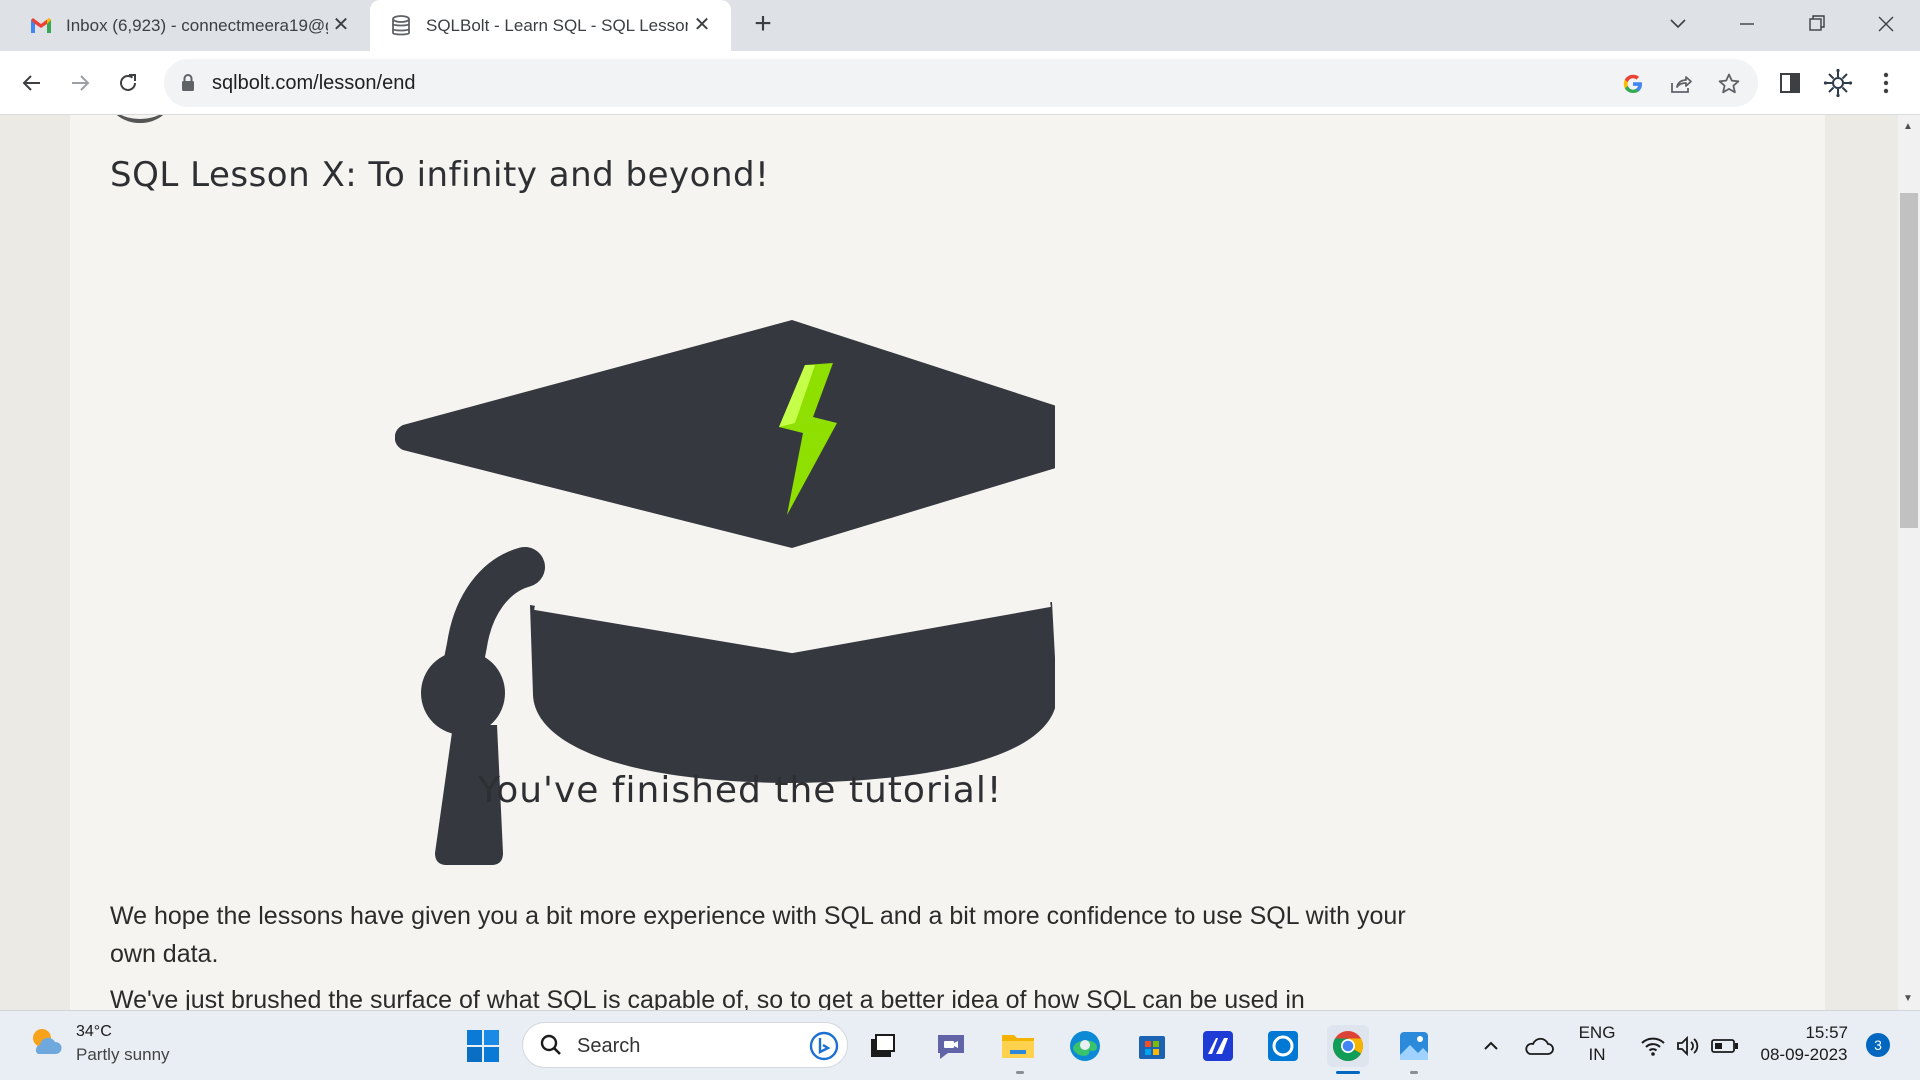 This screenshot has height=1080, width=1920. Describe the element at coordinates (551, 1047) in the screenshot. I see `search-icon` at that location.